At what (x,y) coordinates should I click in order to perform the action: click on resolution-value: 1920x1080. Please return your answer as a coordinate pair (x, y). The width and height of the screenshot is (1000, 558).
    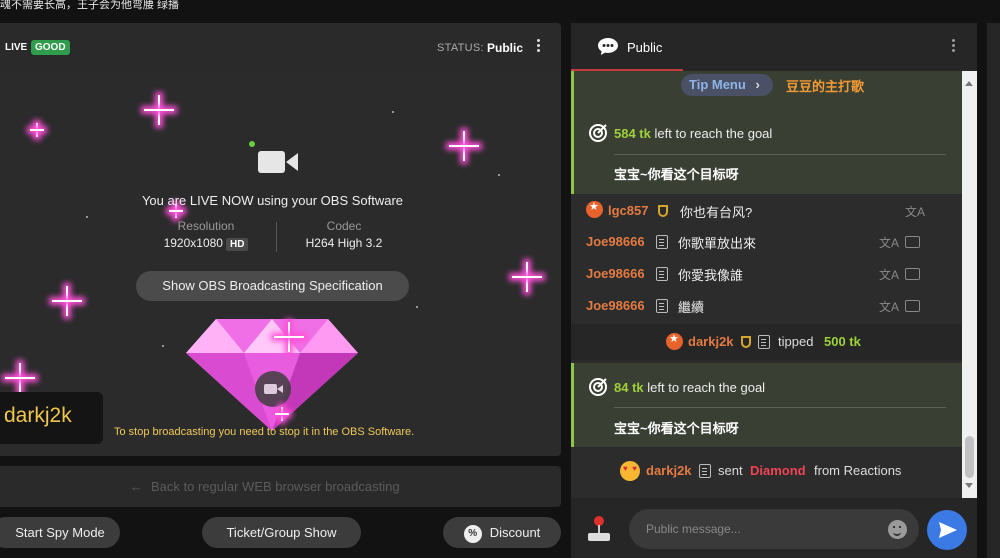
    Looking at the image, I should click on (193, 243).